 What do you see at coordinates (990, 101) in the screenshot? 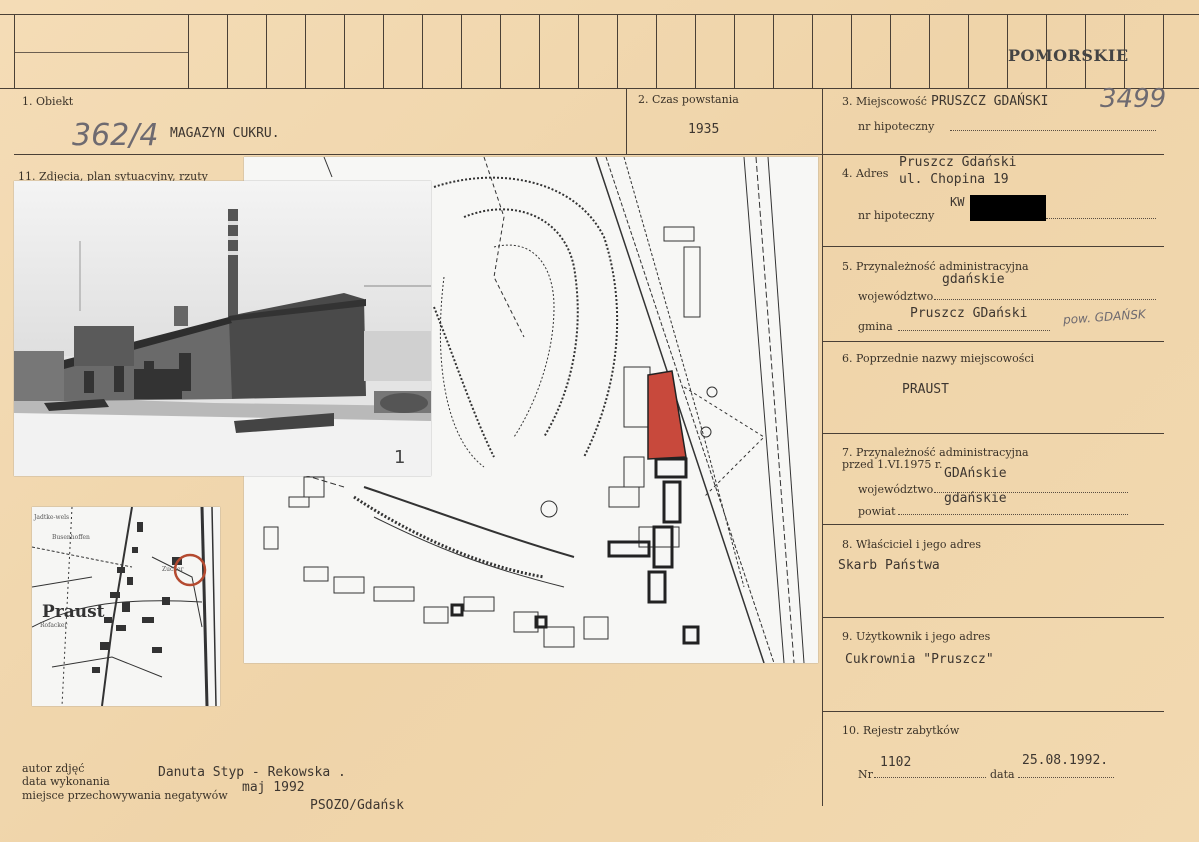
I see `locality-value: PRUSZCZ GDAŃSKI` at bounding box center [990, 101].